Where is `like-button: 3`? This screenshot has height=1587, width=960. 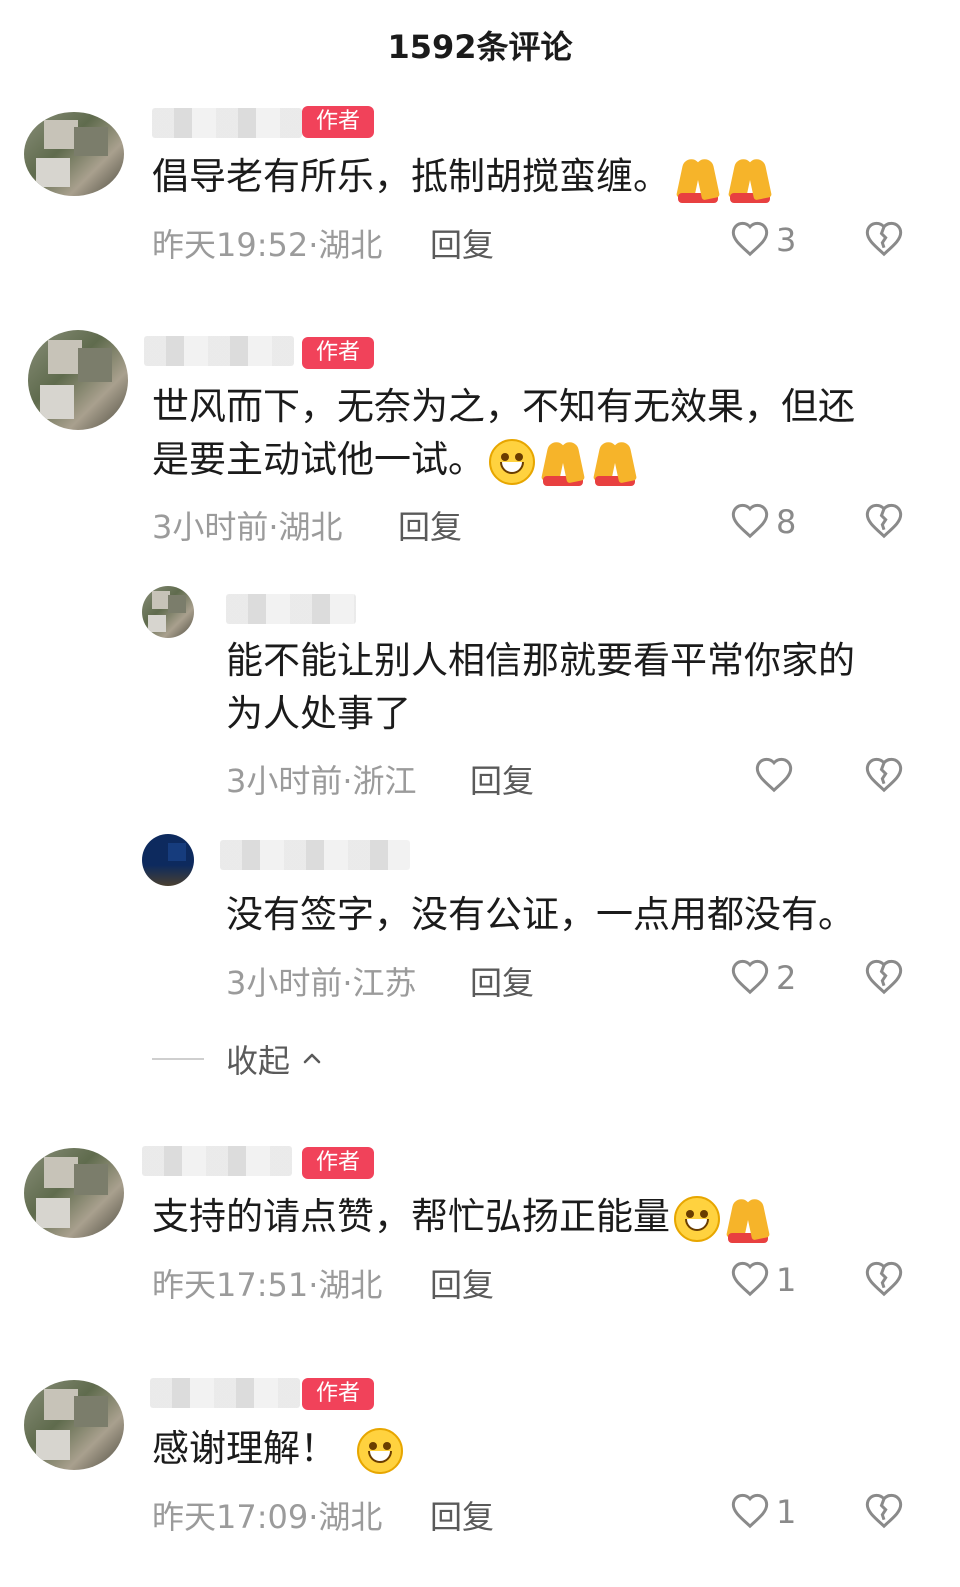 like-button: 3 is located at coordinates (763, 240).